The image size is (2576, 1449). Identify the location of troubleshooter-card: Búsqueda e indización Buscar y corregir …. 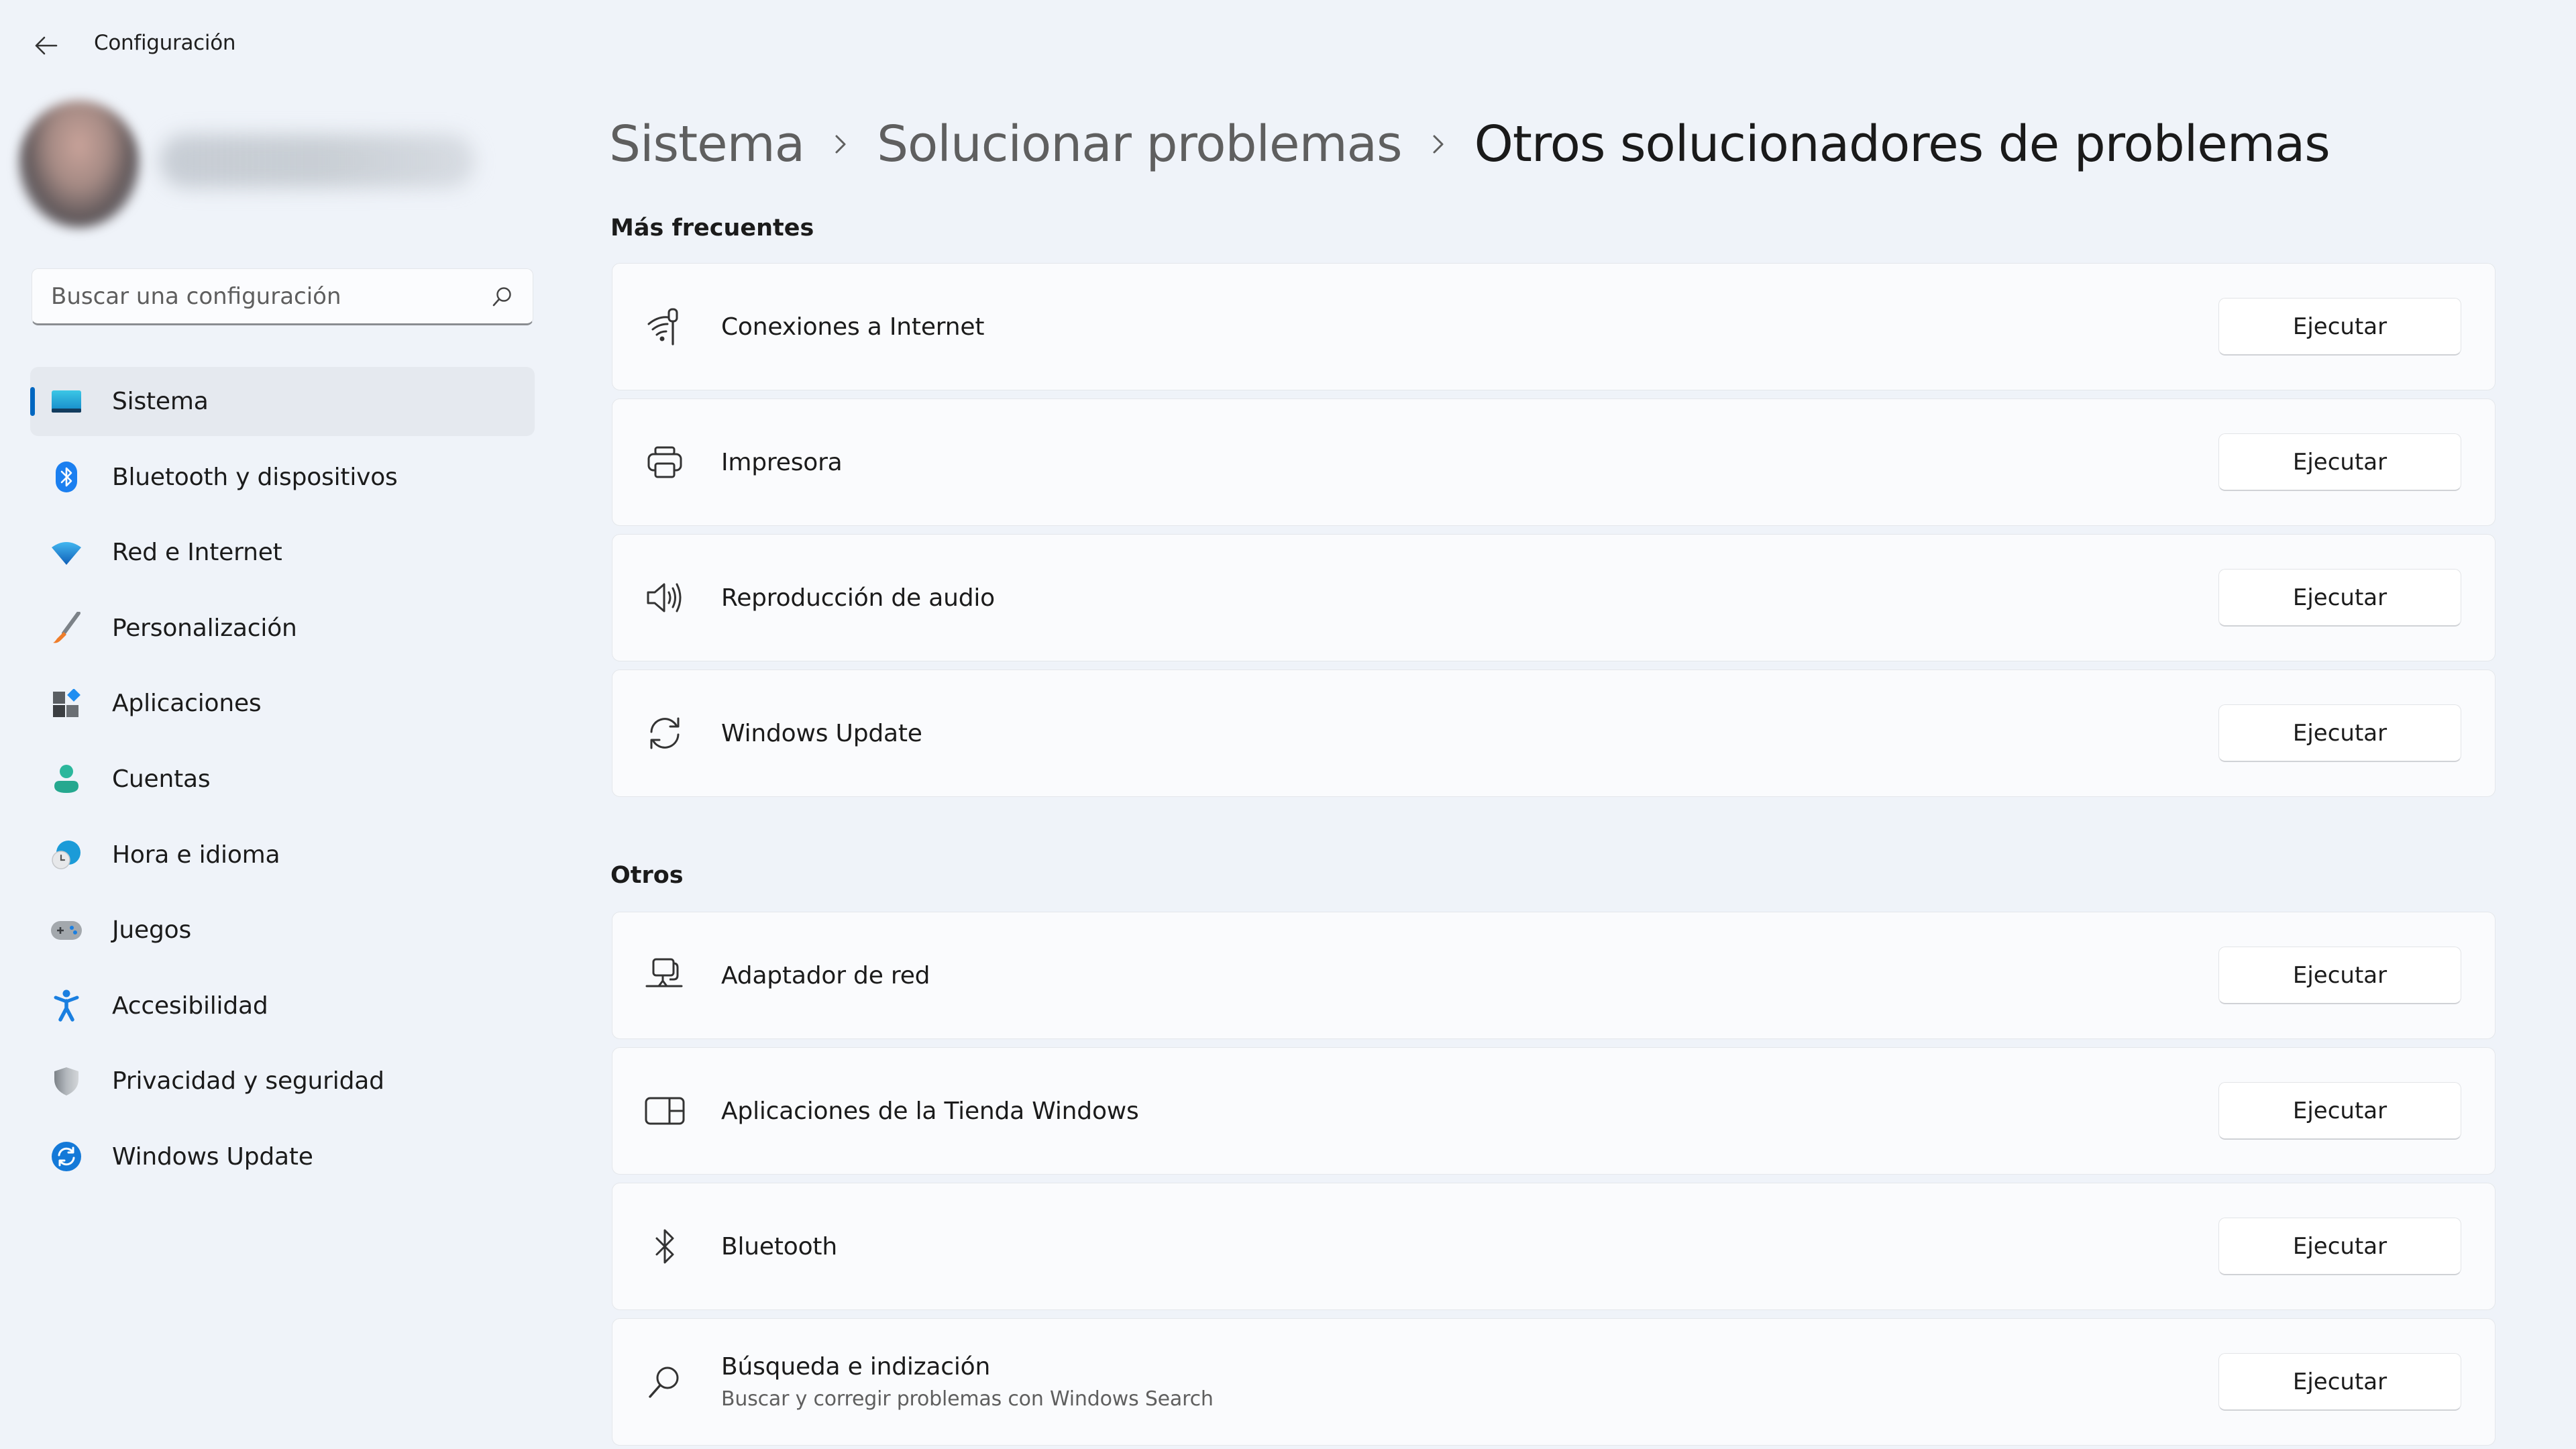
(1554, 1382).